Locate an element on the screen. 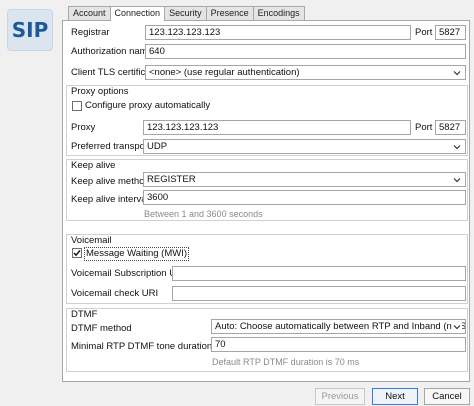 The width and height of the screenshot is (474, 406). keep-alive-method-select: REGISTER is located at coordinates (304, 179).